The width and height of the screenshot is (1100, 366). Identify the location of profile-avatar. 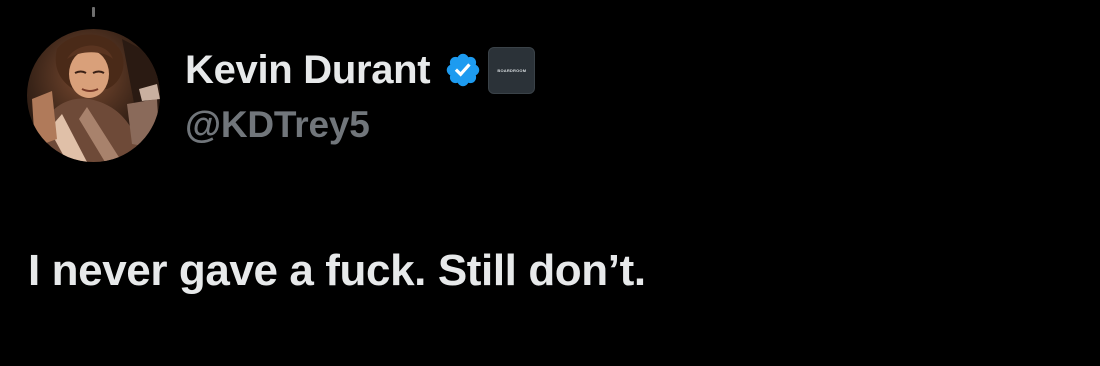
(93, 95).